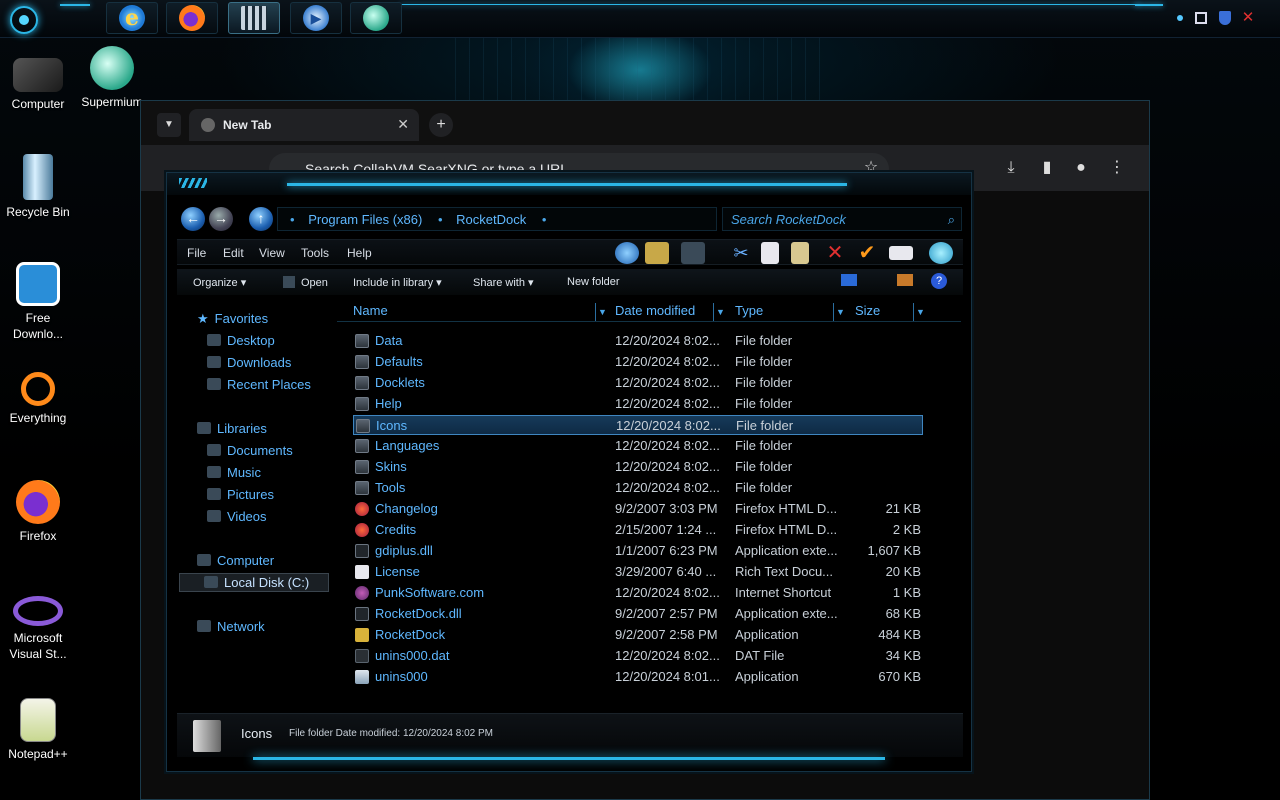 This screenshot has width=1280, height=800. What do you see at coordinates (272, 253) in the screenshot?
I see `menu-view: View` at bounding box center [272, 253].